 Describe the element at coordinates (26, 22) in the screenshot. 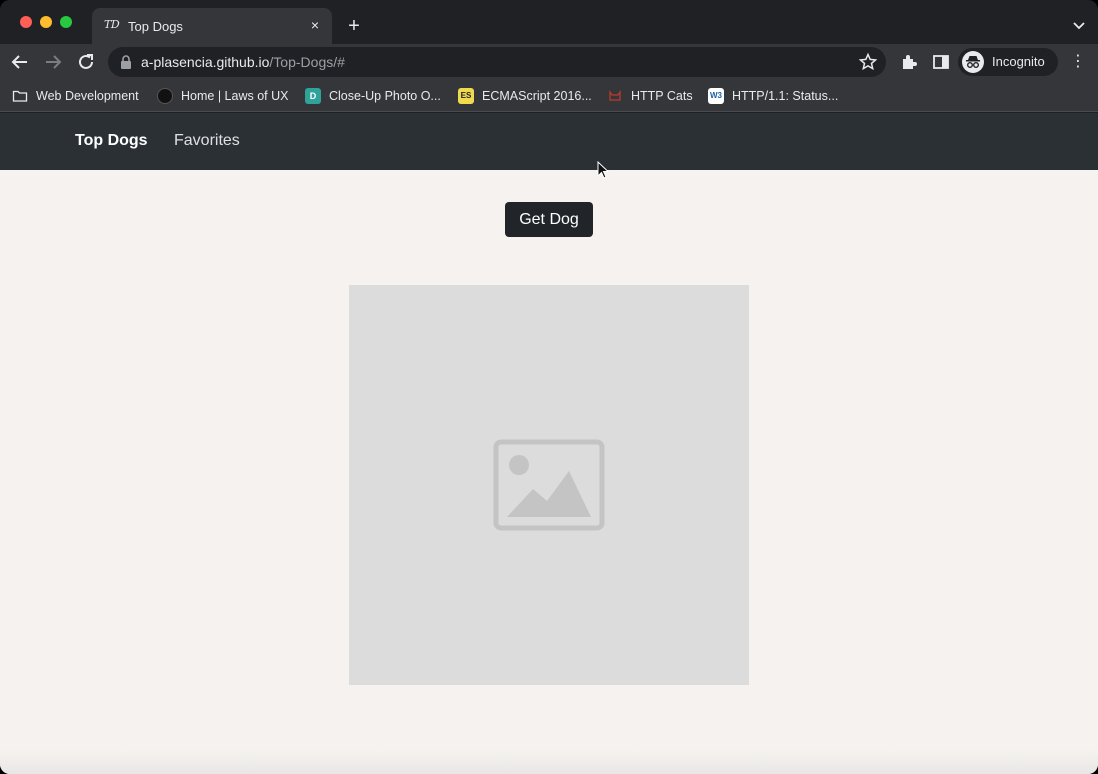

I see `close-window-button` at that location.